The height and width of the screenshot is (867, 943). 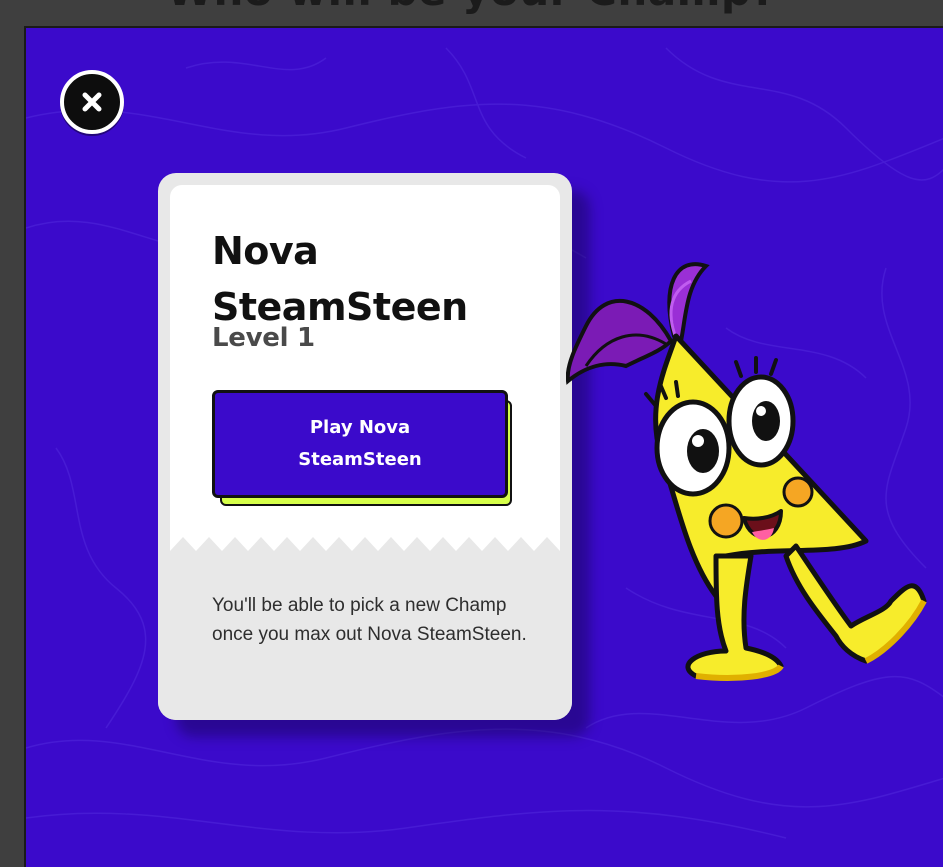 What do you see at coordinates (471, 7) in the screenshot?
I see `page-heading: Who will be your Champ?` at bounding box center [471, 7].